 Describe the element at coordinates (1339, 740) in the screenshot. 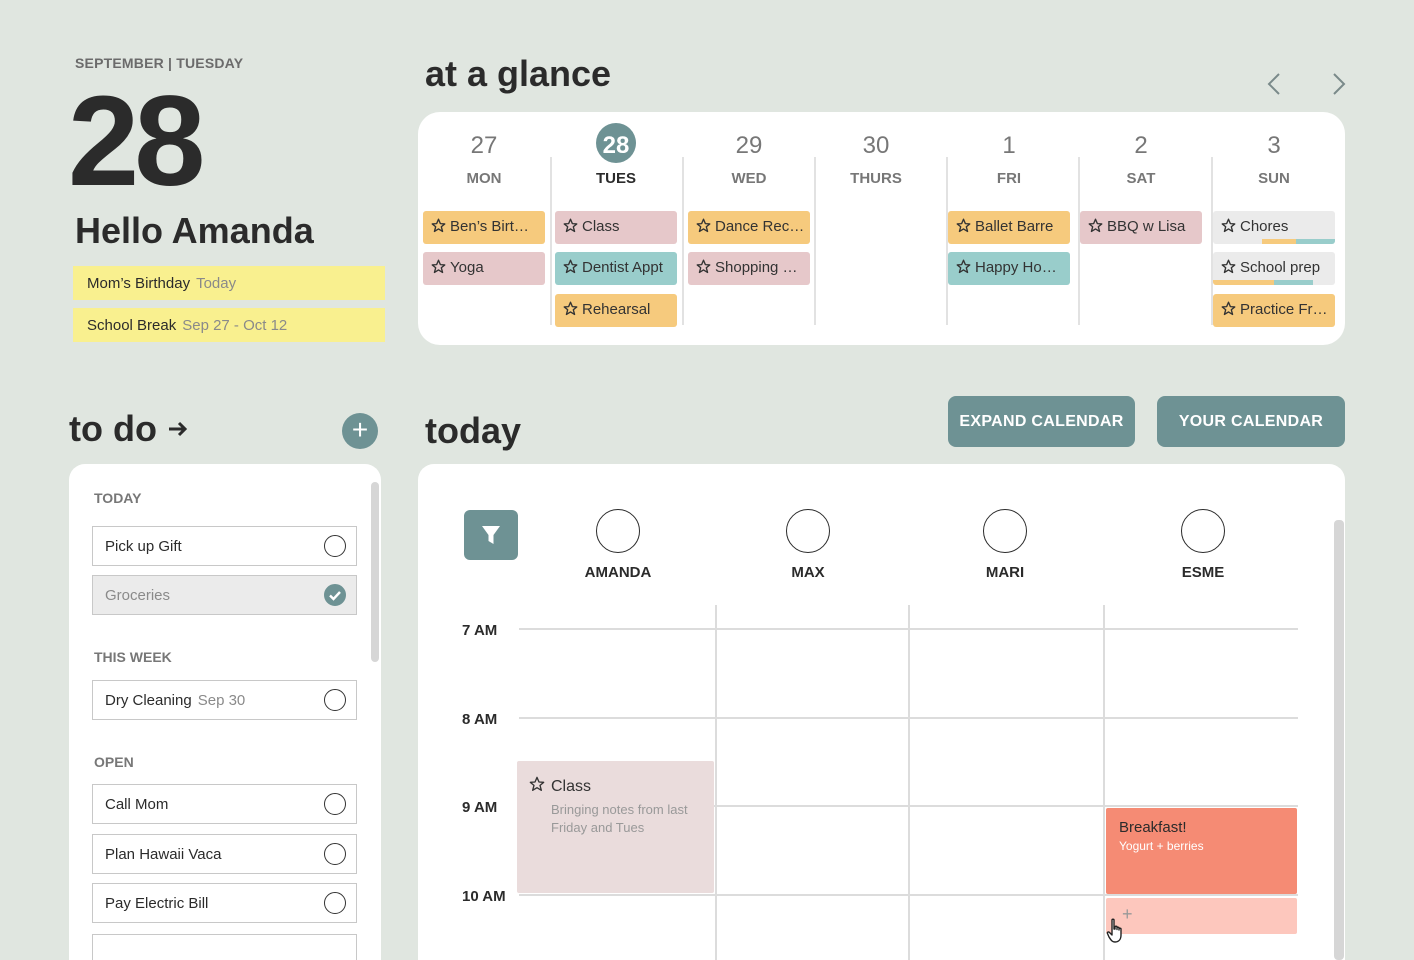

I see `today-scrollbar` at that location.